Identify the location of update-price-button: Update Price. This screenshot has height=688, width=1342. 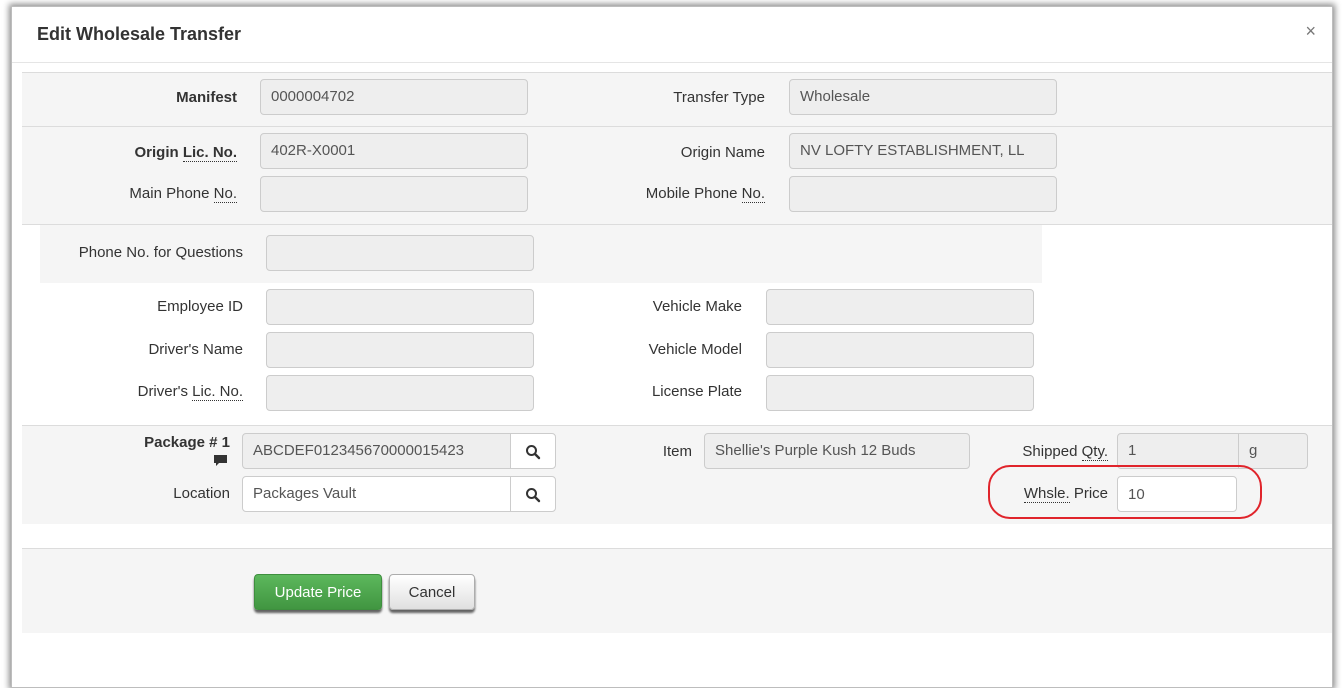
(318, 592).